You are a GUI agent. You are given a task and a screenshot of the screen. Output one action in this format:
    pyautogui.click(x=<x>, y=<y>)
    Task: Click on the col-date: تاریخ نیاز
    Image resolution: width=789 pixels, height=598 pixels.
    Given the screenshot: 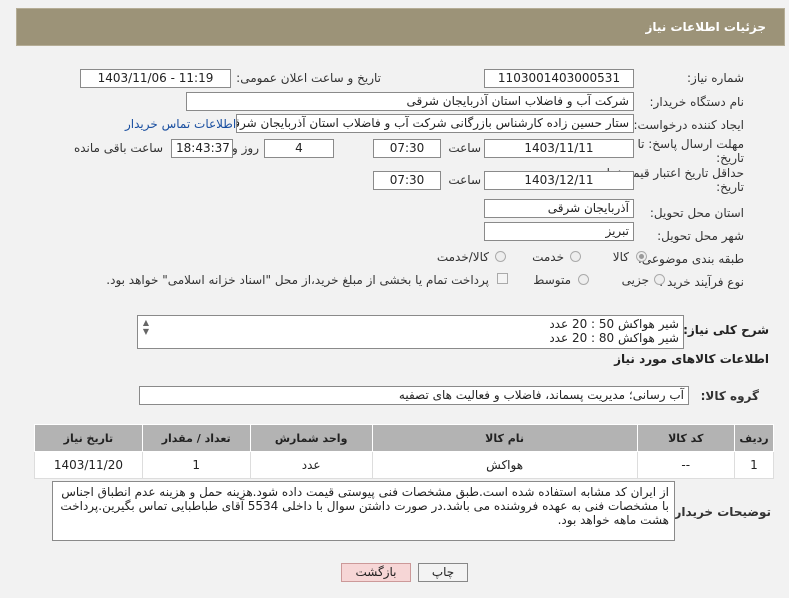 What is the action you would take?
    pyautogui.click(x=88, y=438)
    